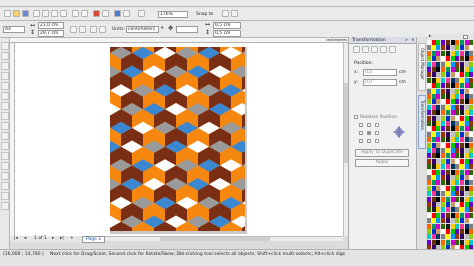 This screenshot has width=474, height=266. Describe the element at coordinates (369, 125) in the screenshot. I see `anchor-top-center` at that location.